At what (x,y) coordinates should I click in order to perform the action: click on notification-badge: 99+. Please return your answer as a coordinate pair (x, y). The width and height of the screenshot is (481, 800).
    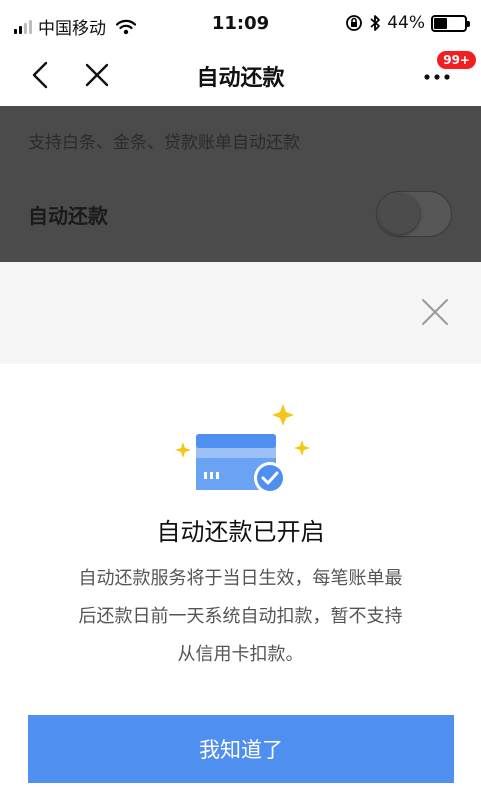
    Looking at the image, I should click on (456, 60).